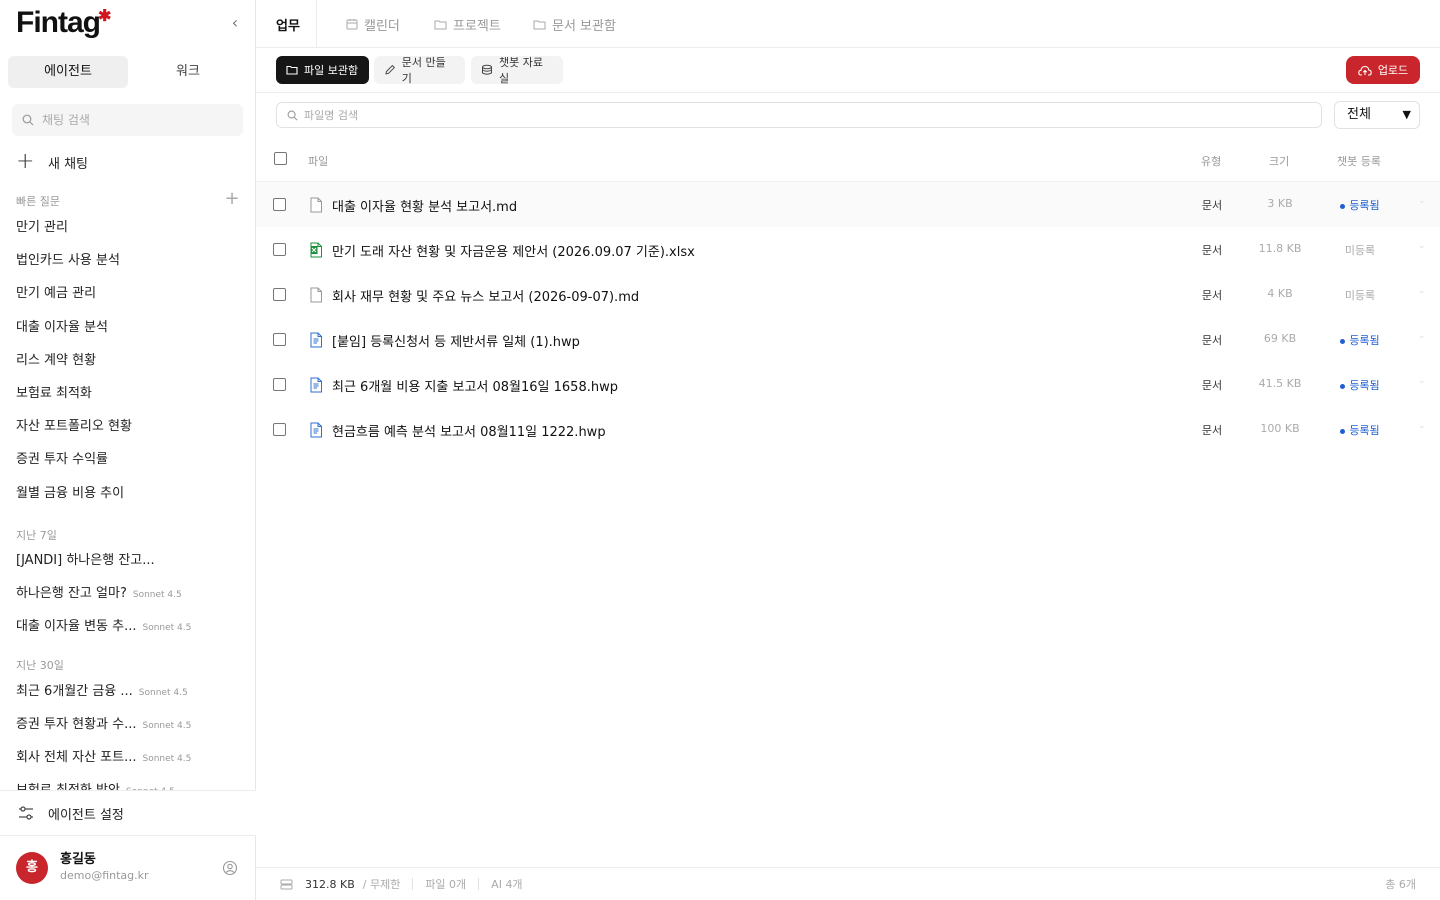  I want to click on fintag-logo: Fintag✱, so click(63, 23).